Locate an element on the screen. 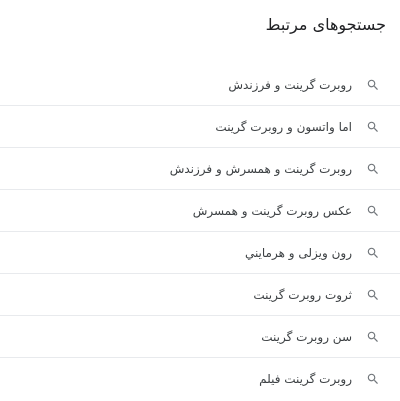  related-search-item: اما واتسون و روبرت گرینت is located at coordinates (200, 127).